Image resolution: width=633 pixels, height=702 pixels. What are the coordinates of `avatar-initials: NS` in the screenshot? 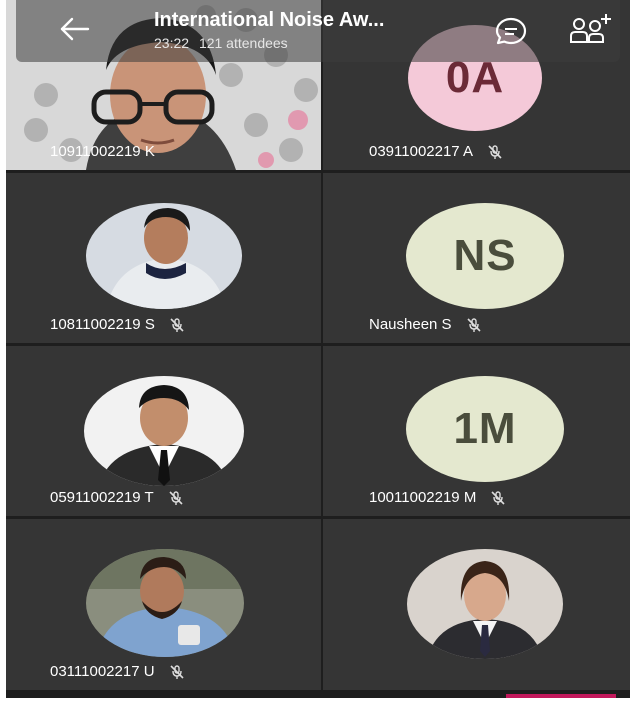 It's located at (485, 255).